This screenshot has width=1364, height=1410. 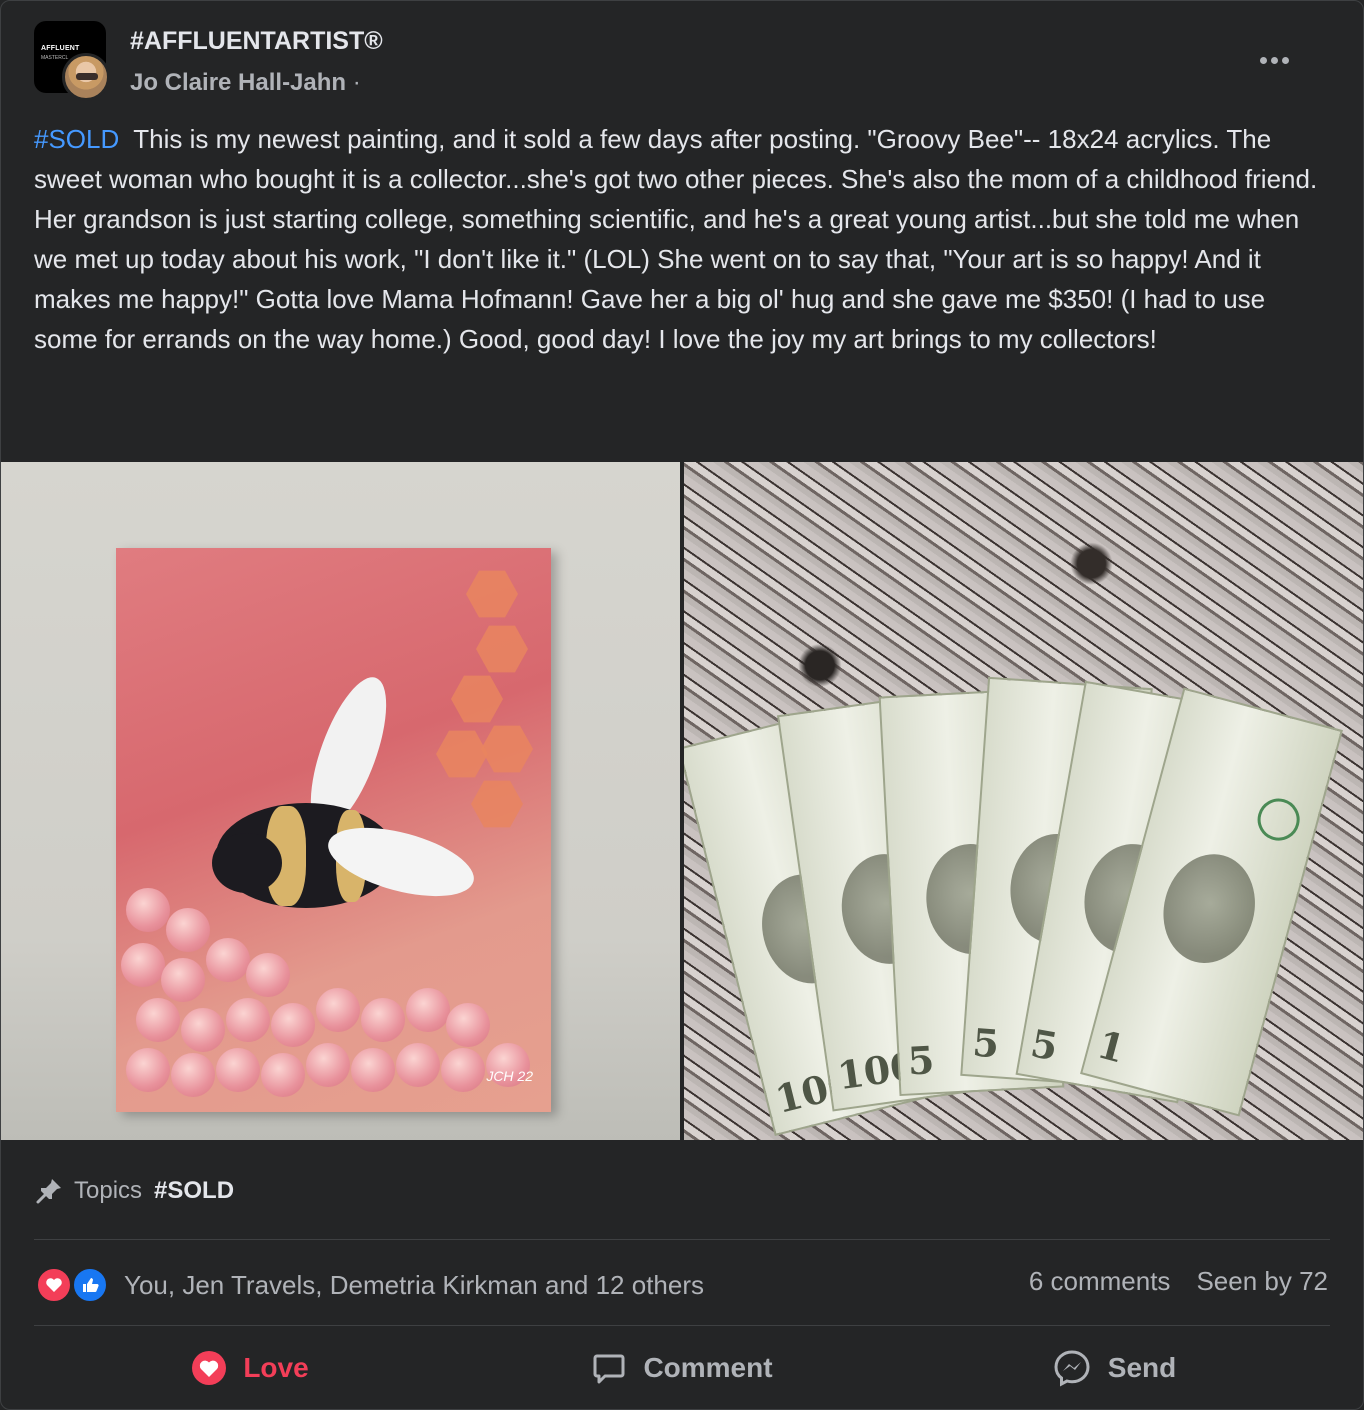 What do you see at coordinates (609, 1369) in the screenshot?
I see `comment-icon` at bounding box center [609, 1369].